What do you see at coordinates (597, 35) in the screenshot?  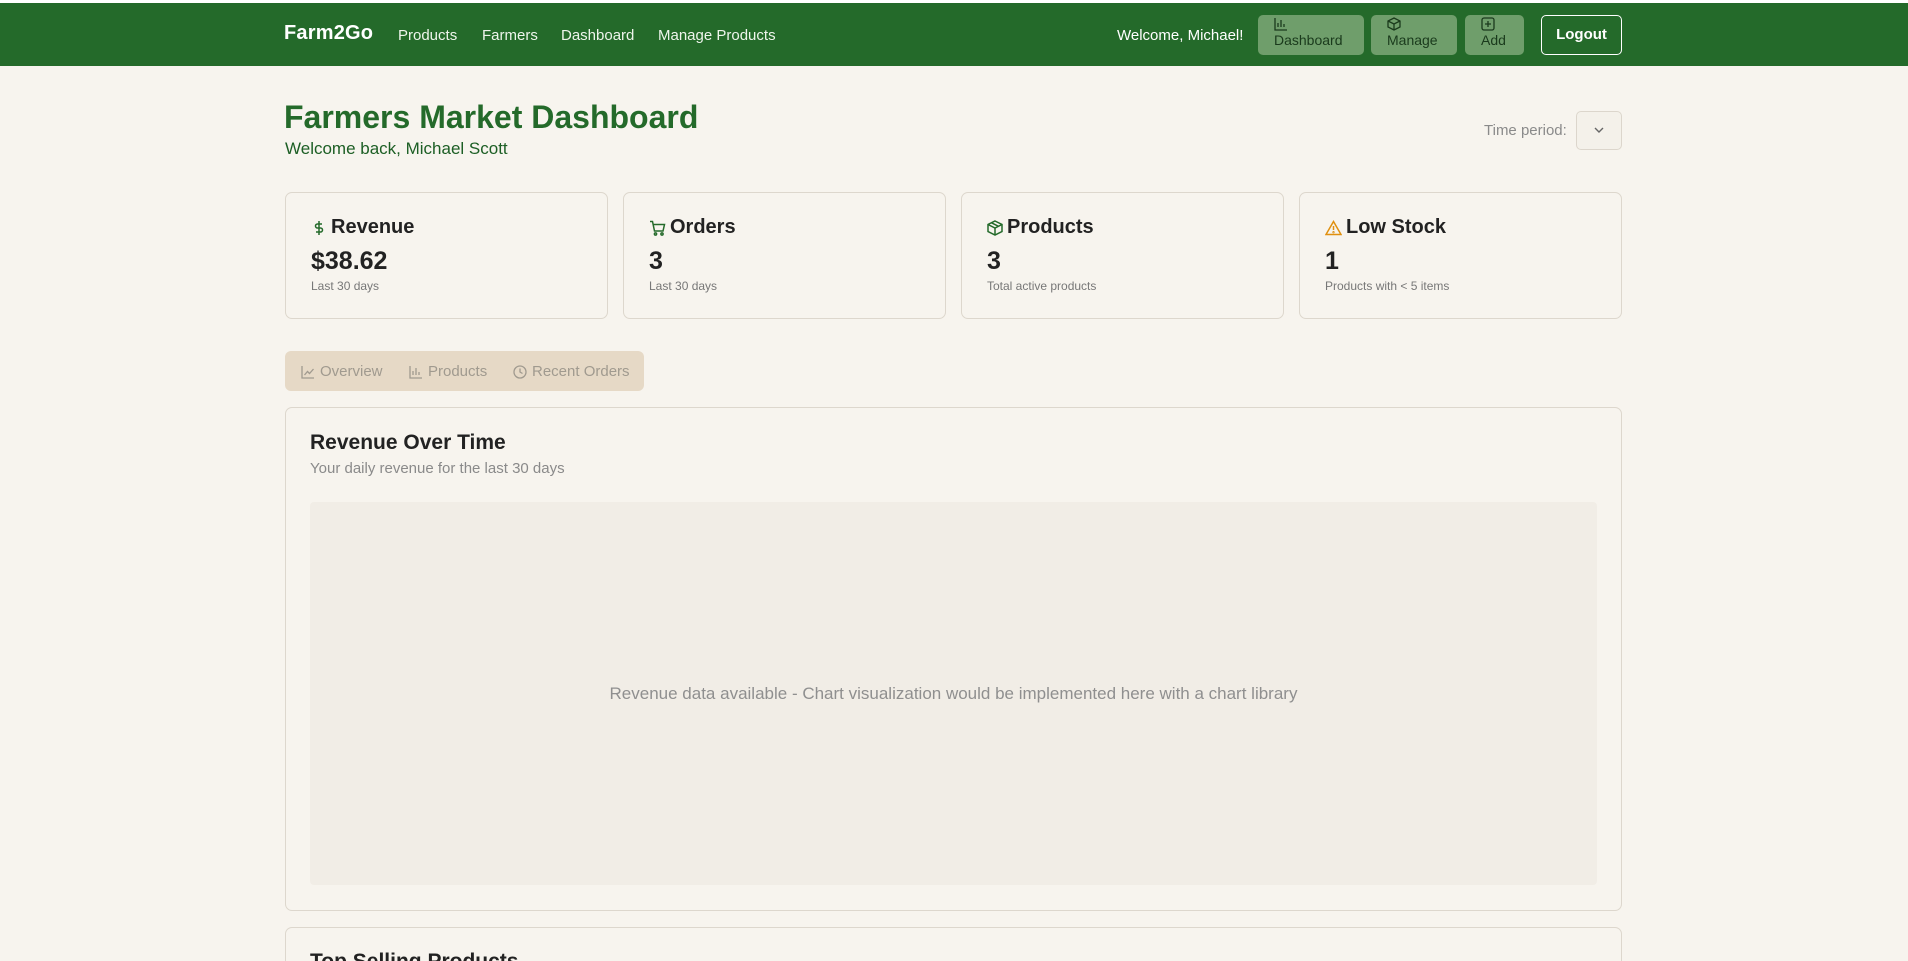 I see `nav-link-dashboard: Dashboard` at bounding box center [597, 35].